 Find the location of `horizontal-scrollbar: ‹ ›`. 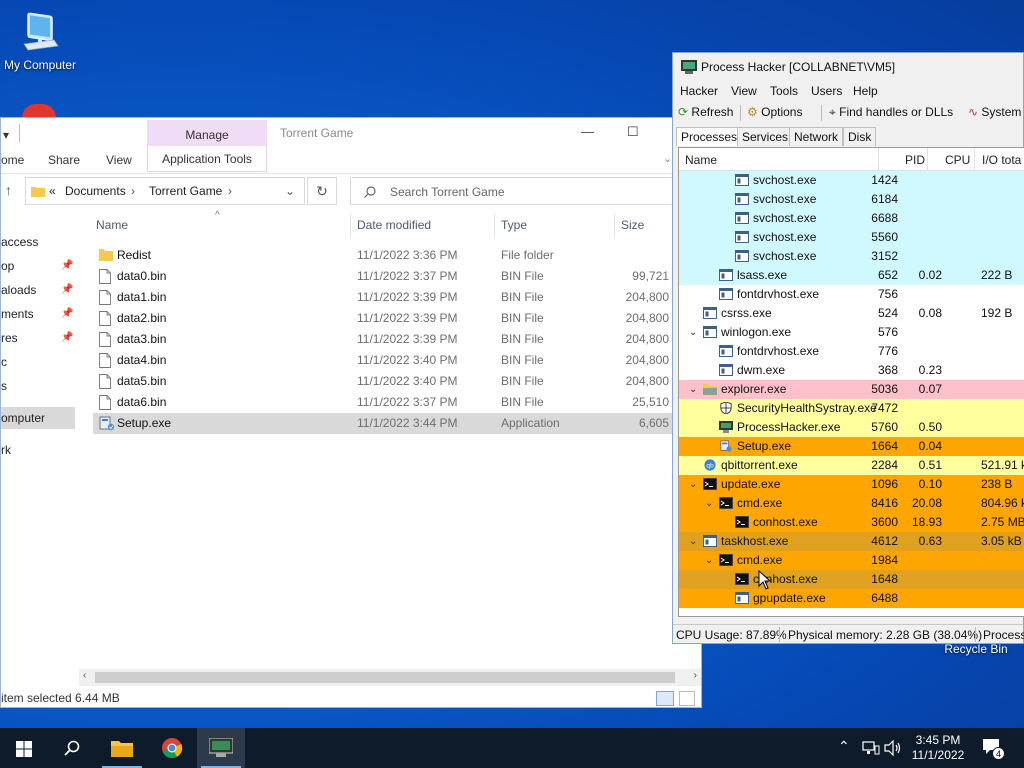

horizontal-scrollbar: ‹ › is located at coordinates (390, 677).